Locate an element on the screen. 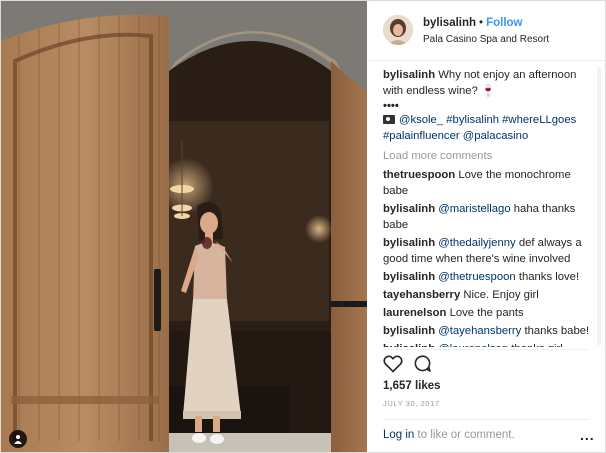  header-line: bylisalinh • Follow is located at coordinates (473, 23).